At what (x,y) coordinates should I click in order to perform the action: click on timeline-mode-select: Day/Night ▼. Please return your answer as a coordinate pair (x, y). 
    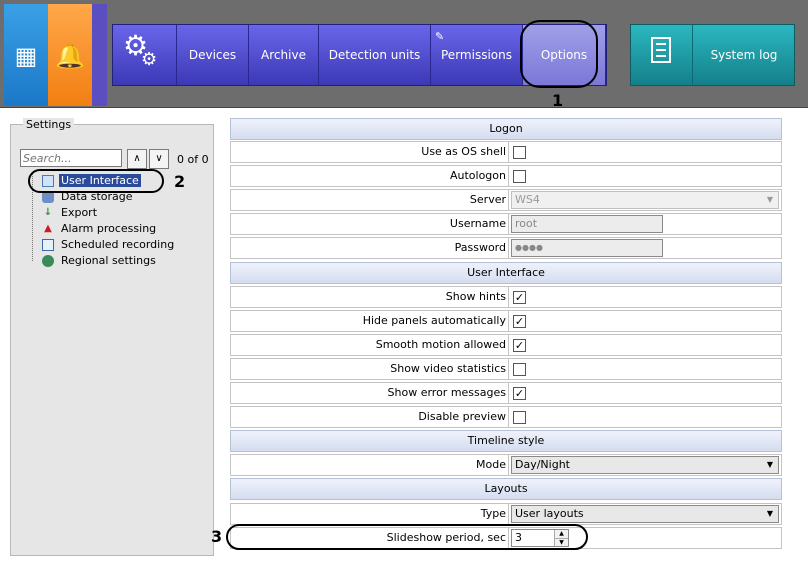
    Looking at the image, I should click on (645, 465).